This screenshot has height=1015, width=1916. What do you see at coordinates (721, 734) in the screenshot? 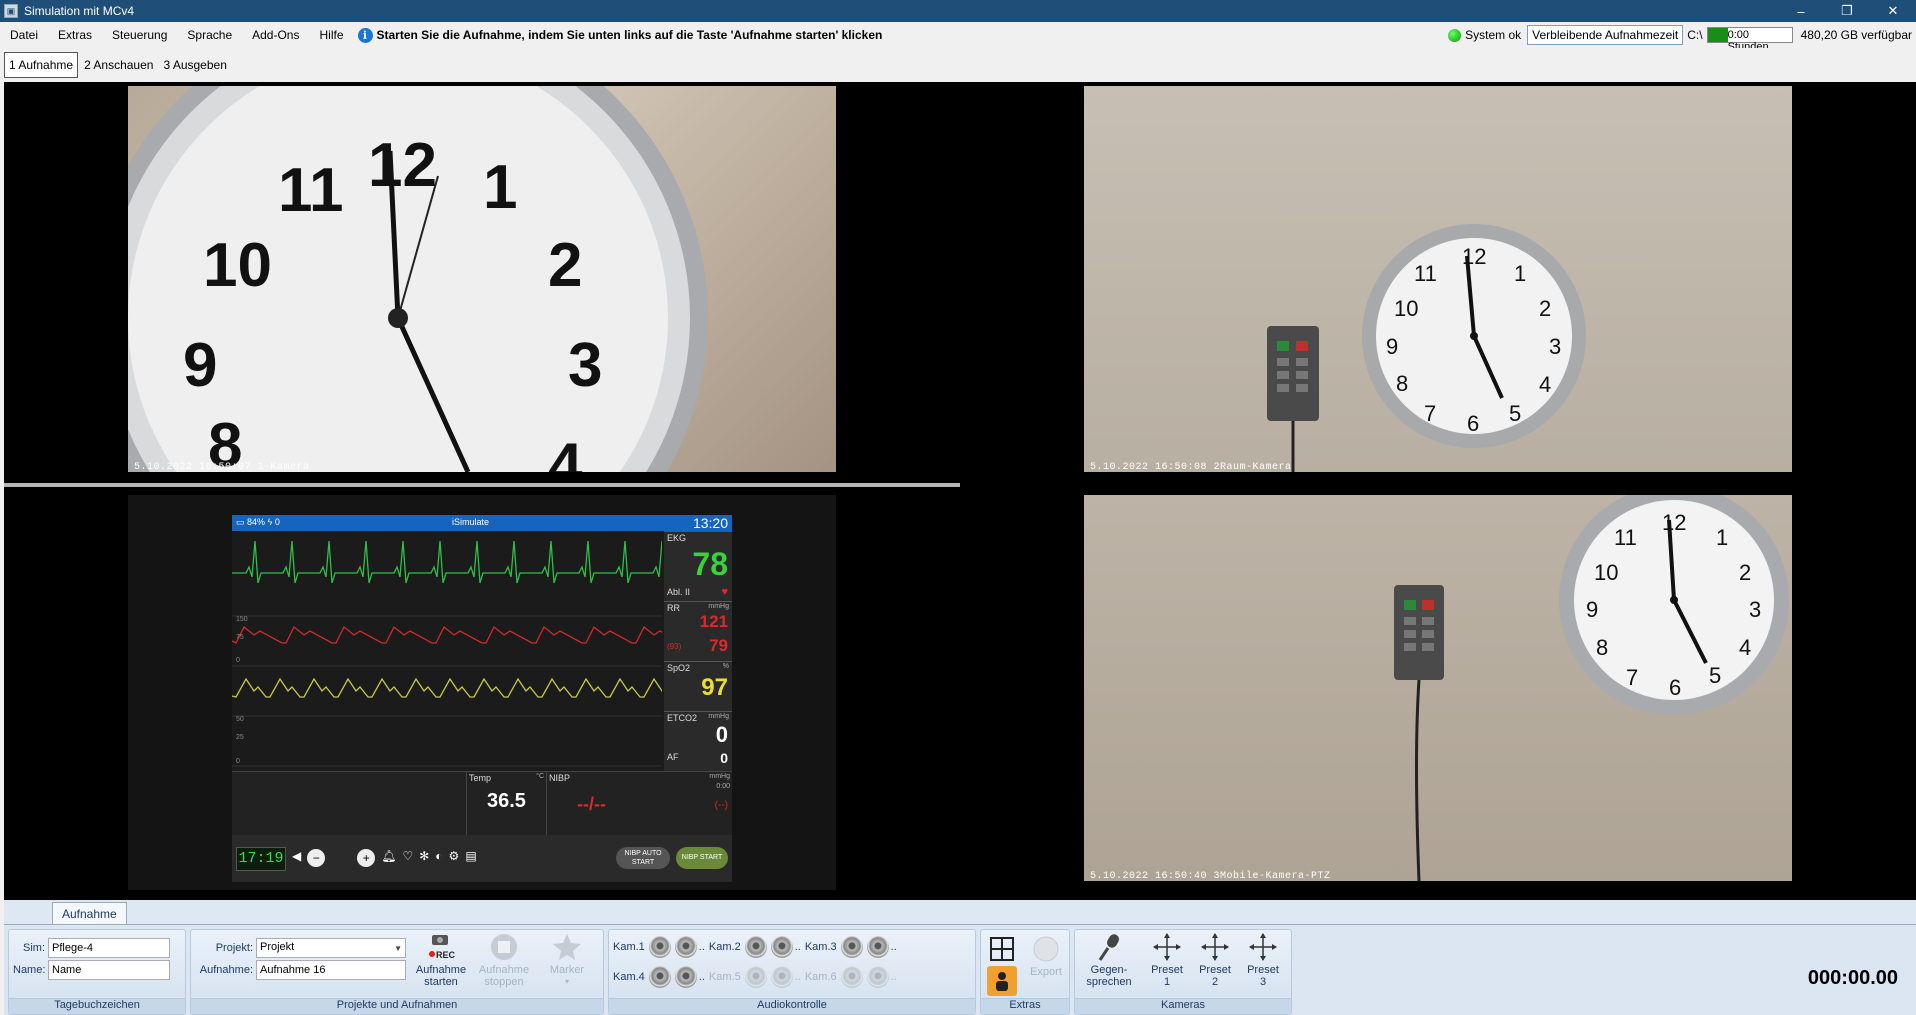
I see `etco2-value: 0` at bounding box center [721, 734].